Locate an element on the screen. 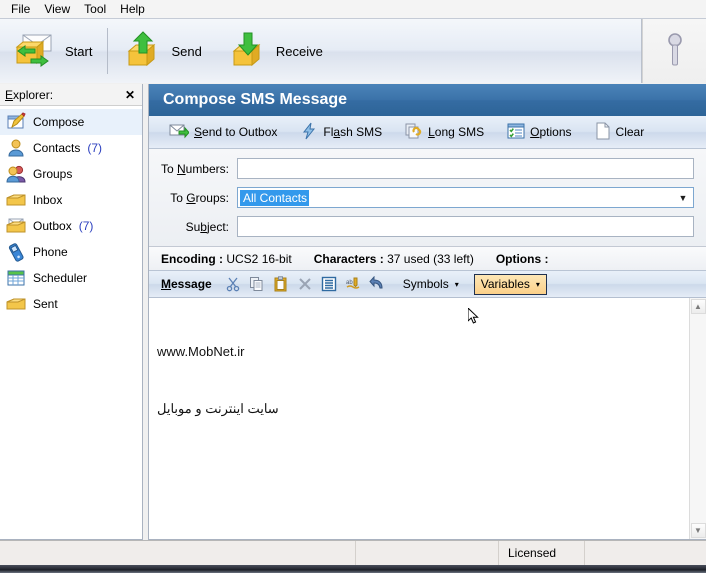  select-all-lines-icon is located at coordinates (329, 284).